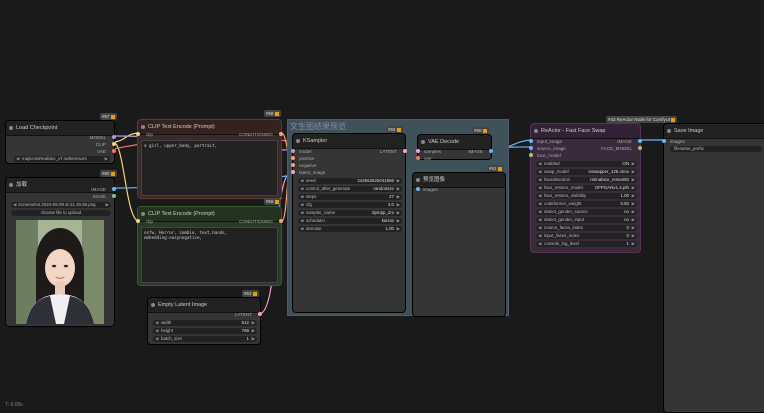 The image size is (764, 413). What do you see at coordinates (459, 180) in the screenshot?
I see `node-title: 预览图像` at bounding box center [459, 180].